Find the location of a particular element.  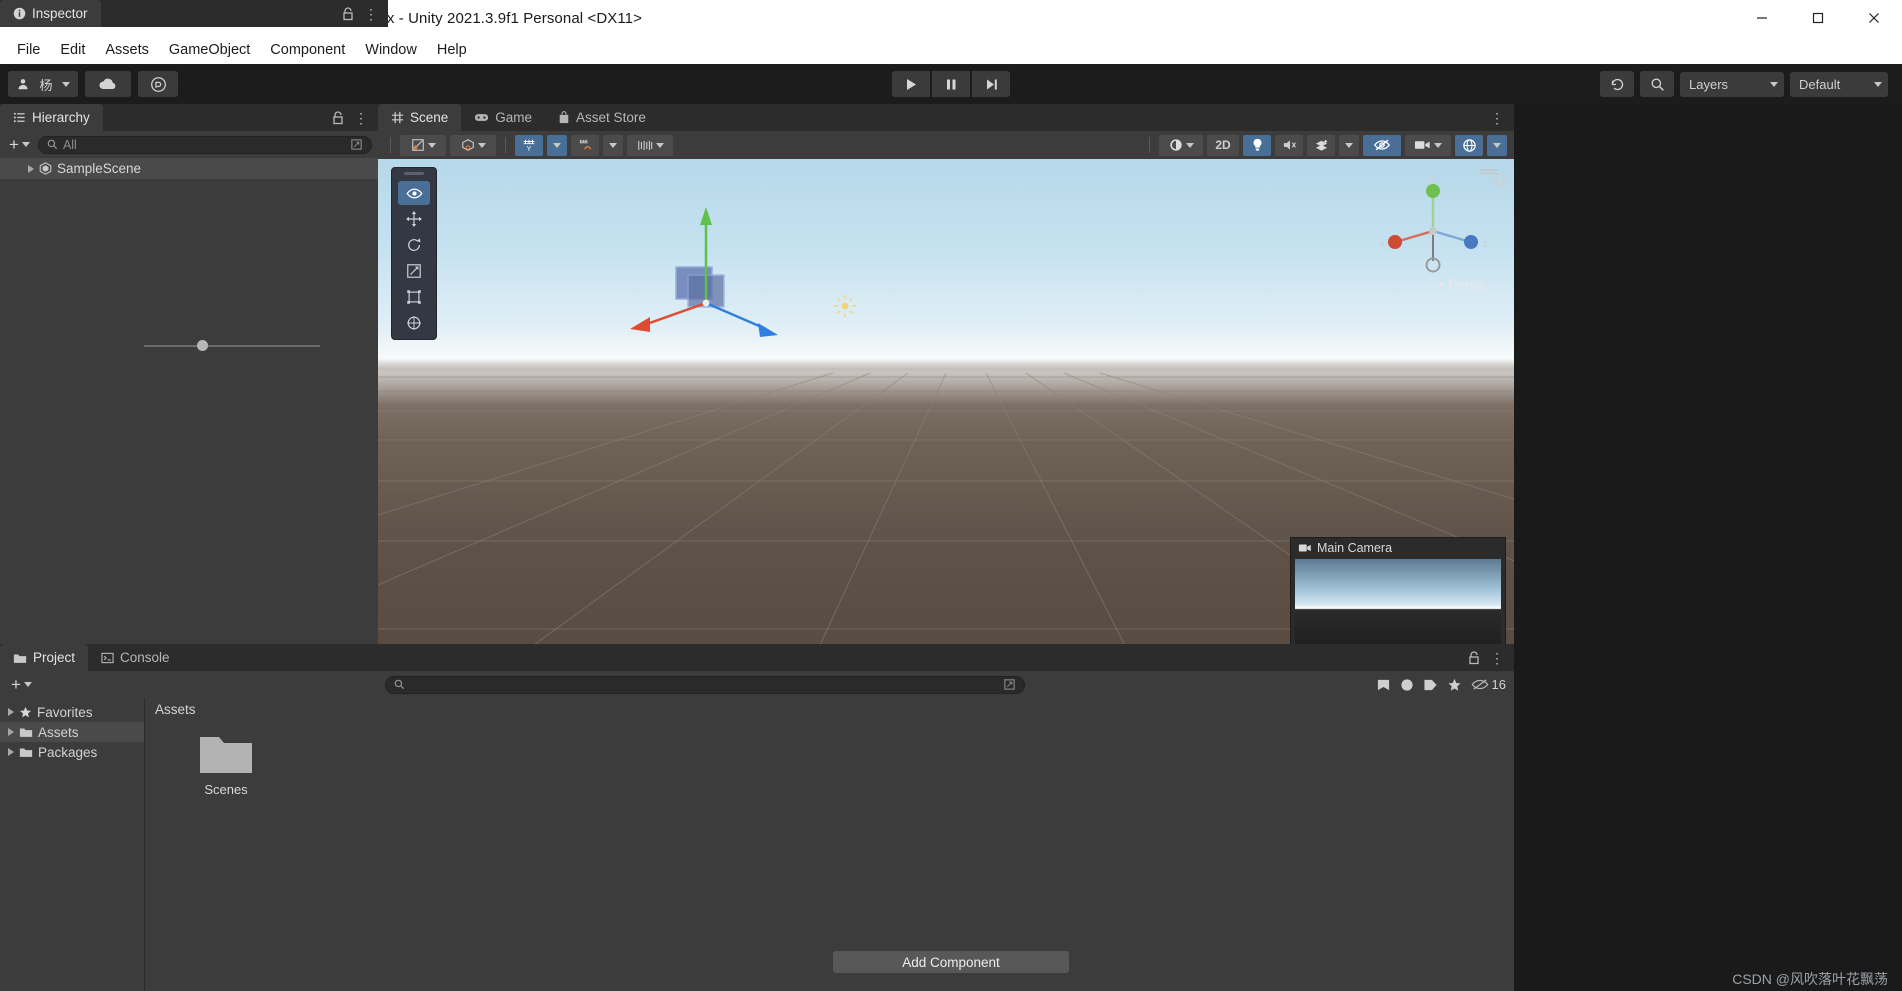

transform-tool-button is located at coordinates (414, 323).